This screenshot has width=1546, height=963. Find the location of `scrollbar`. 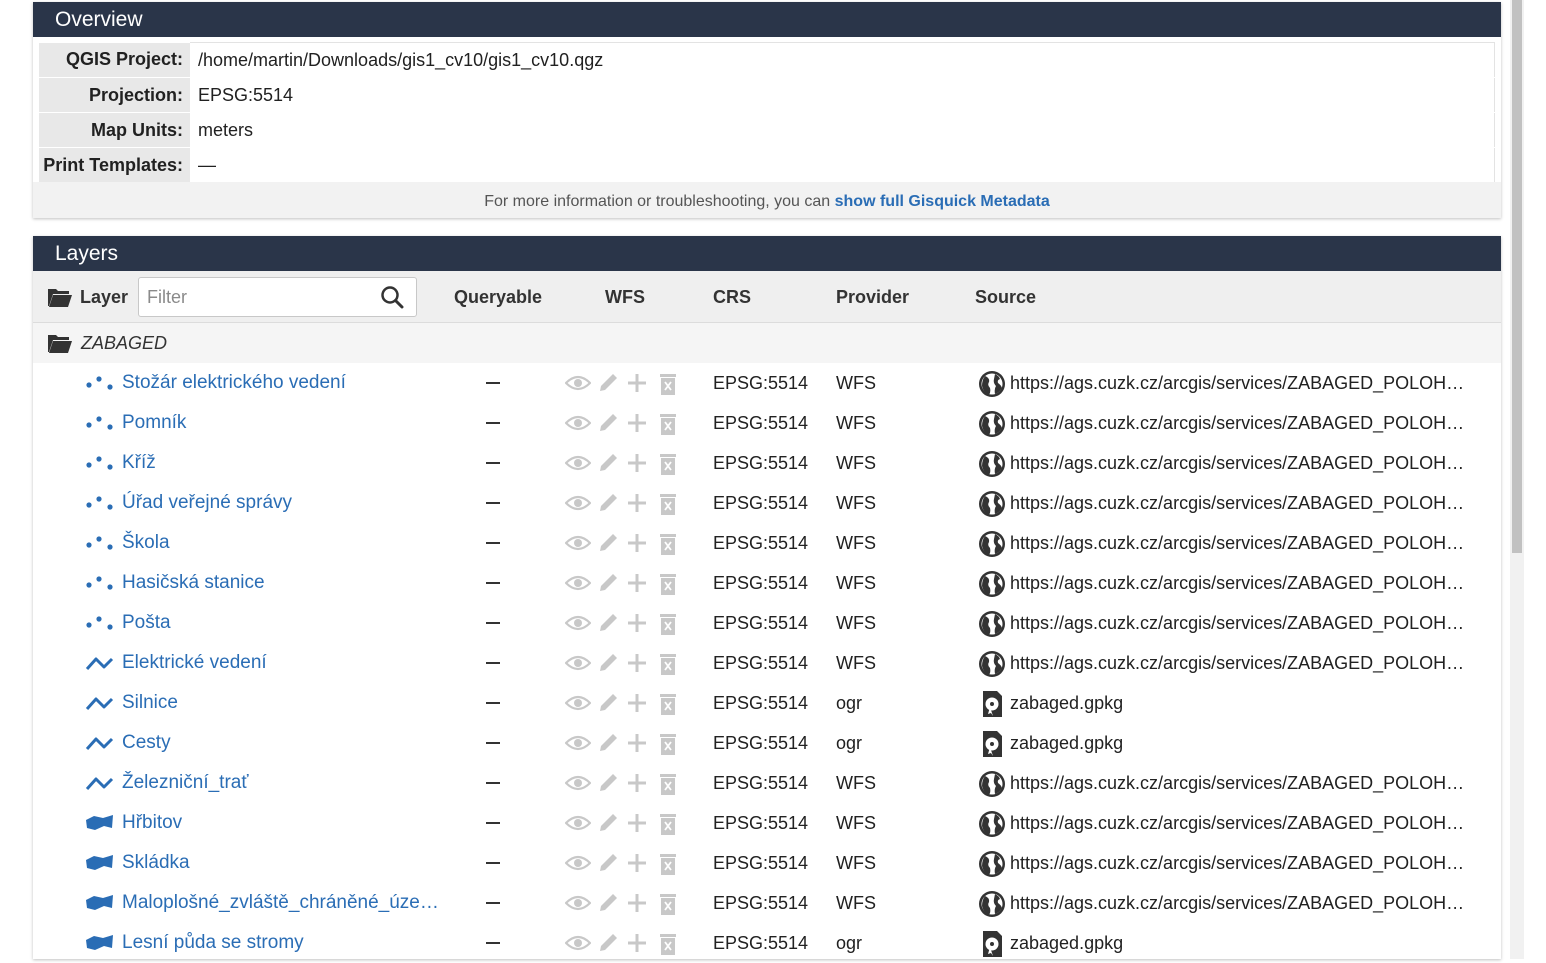

scrollbar is located at coordinates (1517, 479).